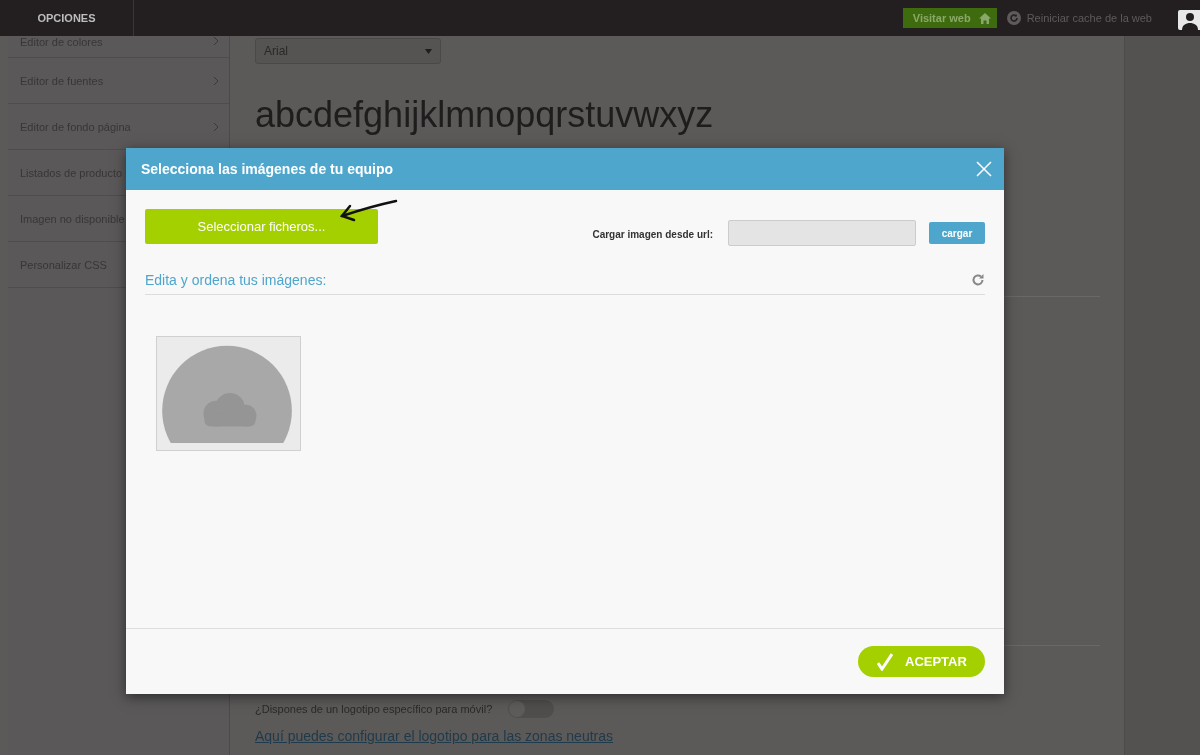 This screenshot has width=1200, height=755. Describe the element at coordinates (984, 169) in the screenshot. I see `close-icon` at that location.